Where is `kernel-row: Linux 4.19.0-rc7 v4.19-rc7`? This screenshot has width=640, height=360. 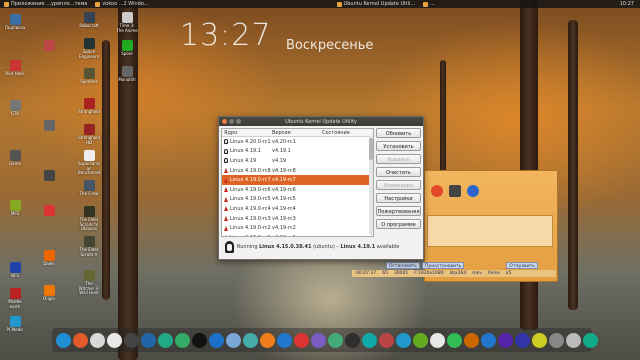 kernel-row: Linux 4.19.0-rc7 v4.19-rc7 is located at coordinates (297, 180).